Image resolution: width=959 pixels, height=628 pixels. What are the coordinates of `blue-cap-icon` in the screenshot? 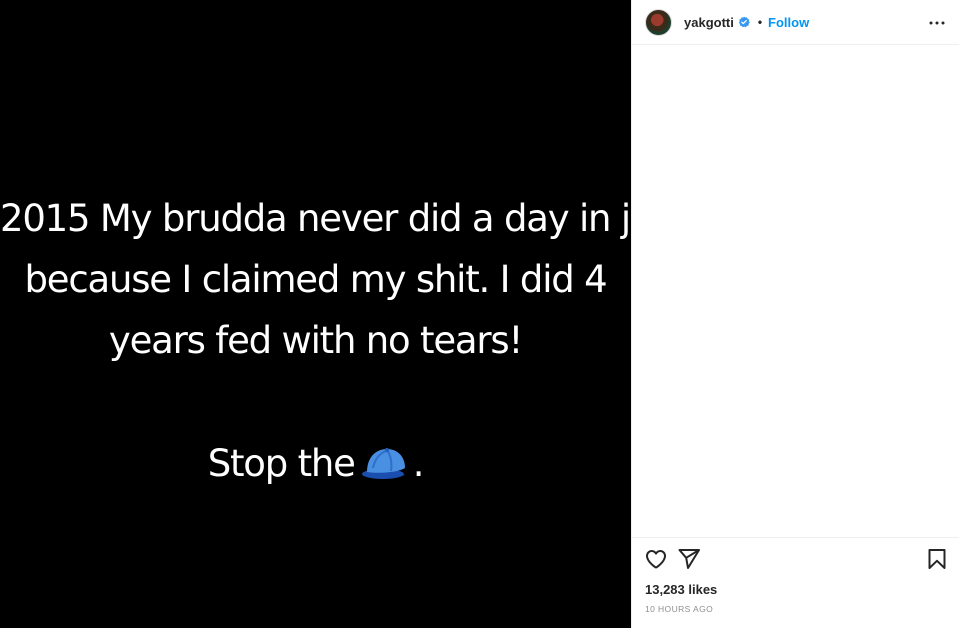 It's located at (383, 463).